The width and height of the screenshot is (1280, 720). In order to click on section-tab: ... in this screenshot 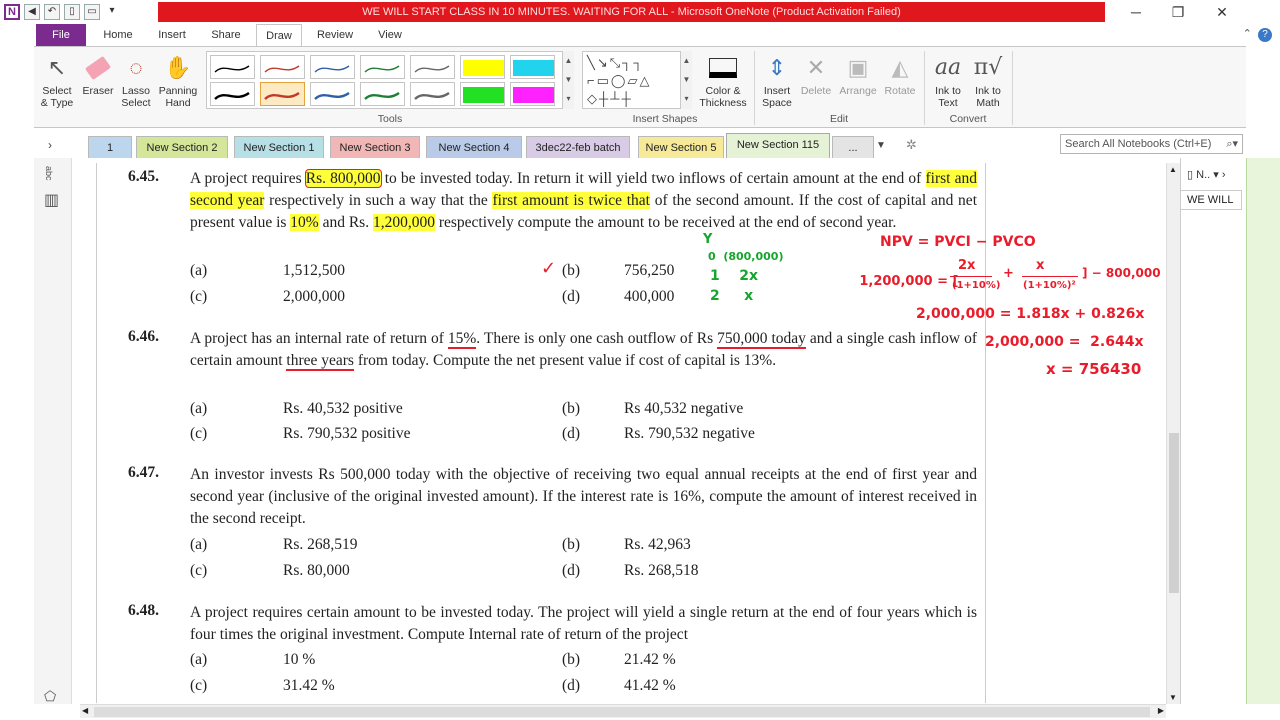, I will do `click(853, 147)`.